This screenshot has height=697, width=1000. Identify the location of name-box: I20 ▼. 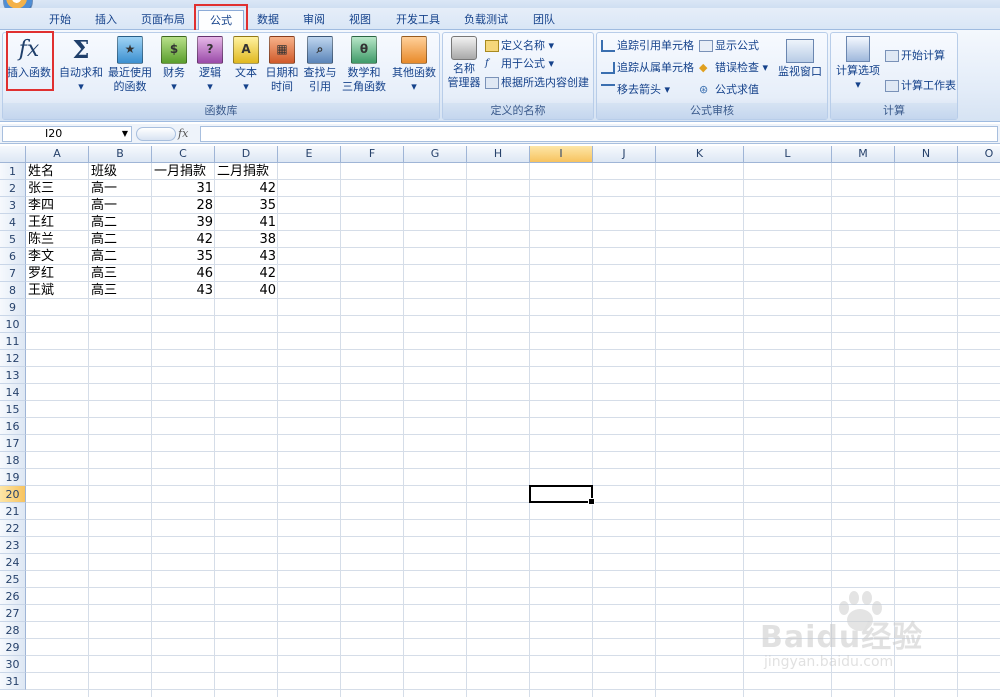
(67, 134).